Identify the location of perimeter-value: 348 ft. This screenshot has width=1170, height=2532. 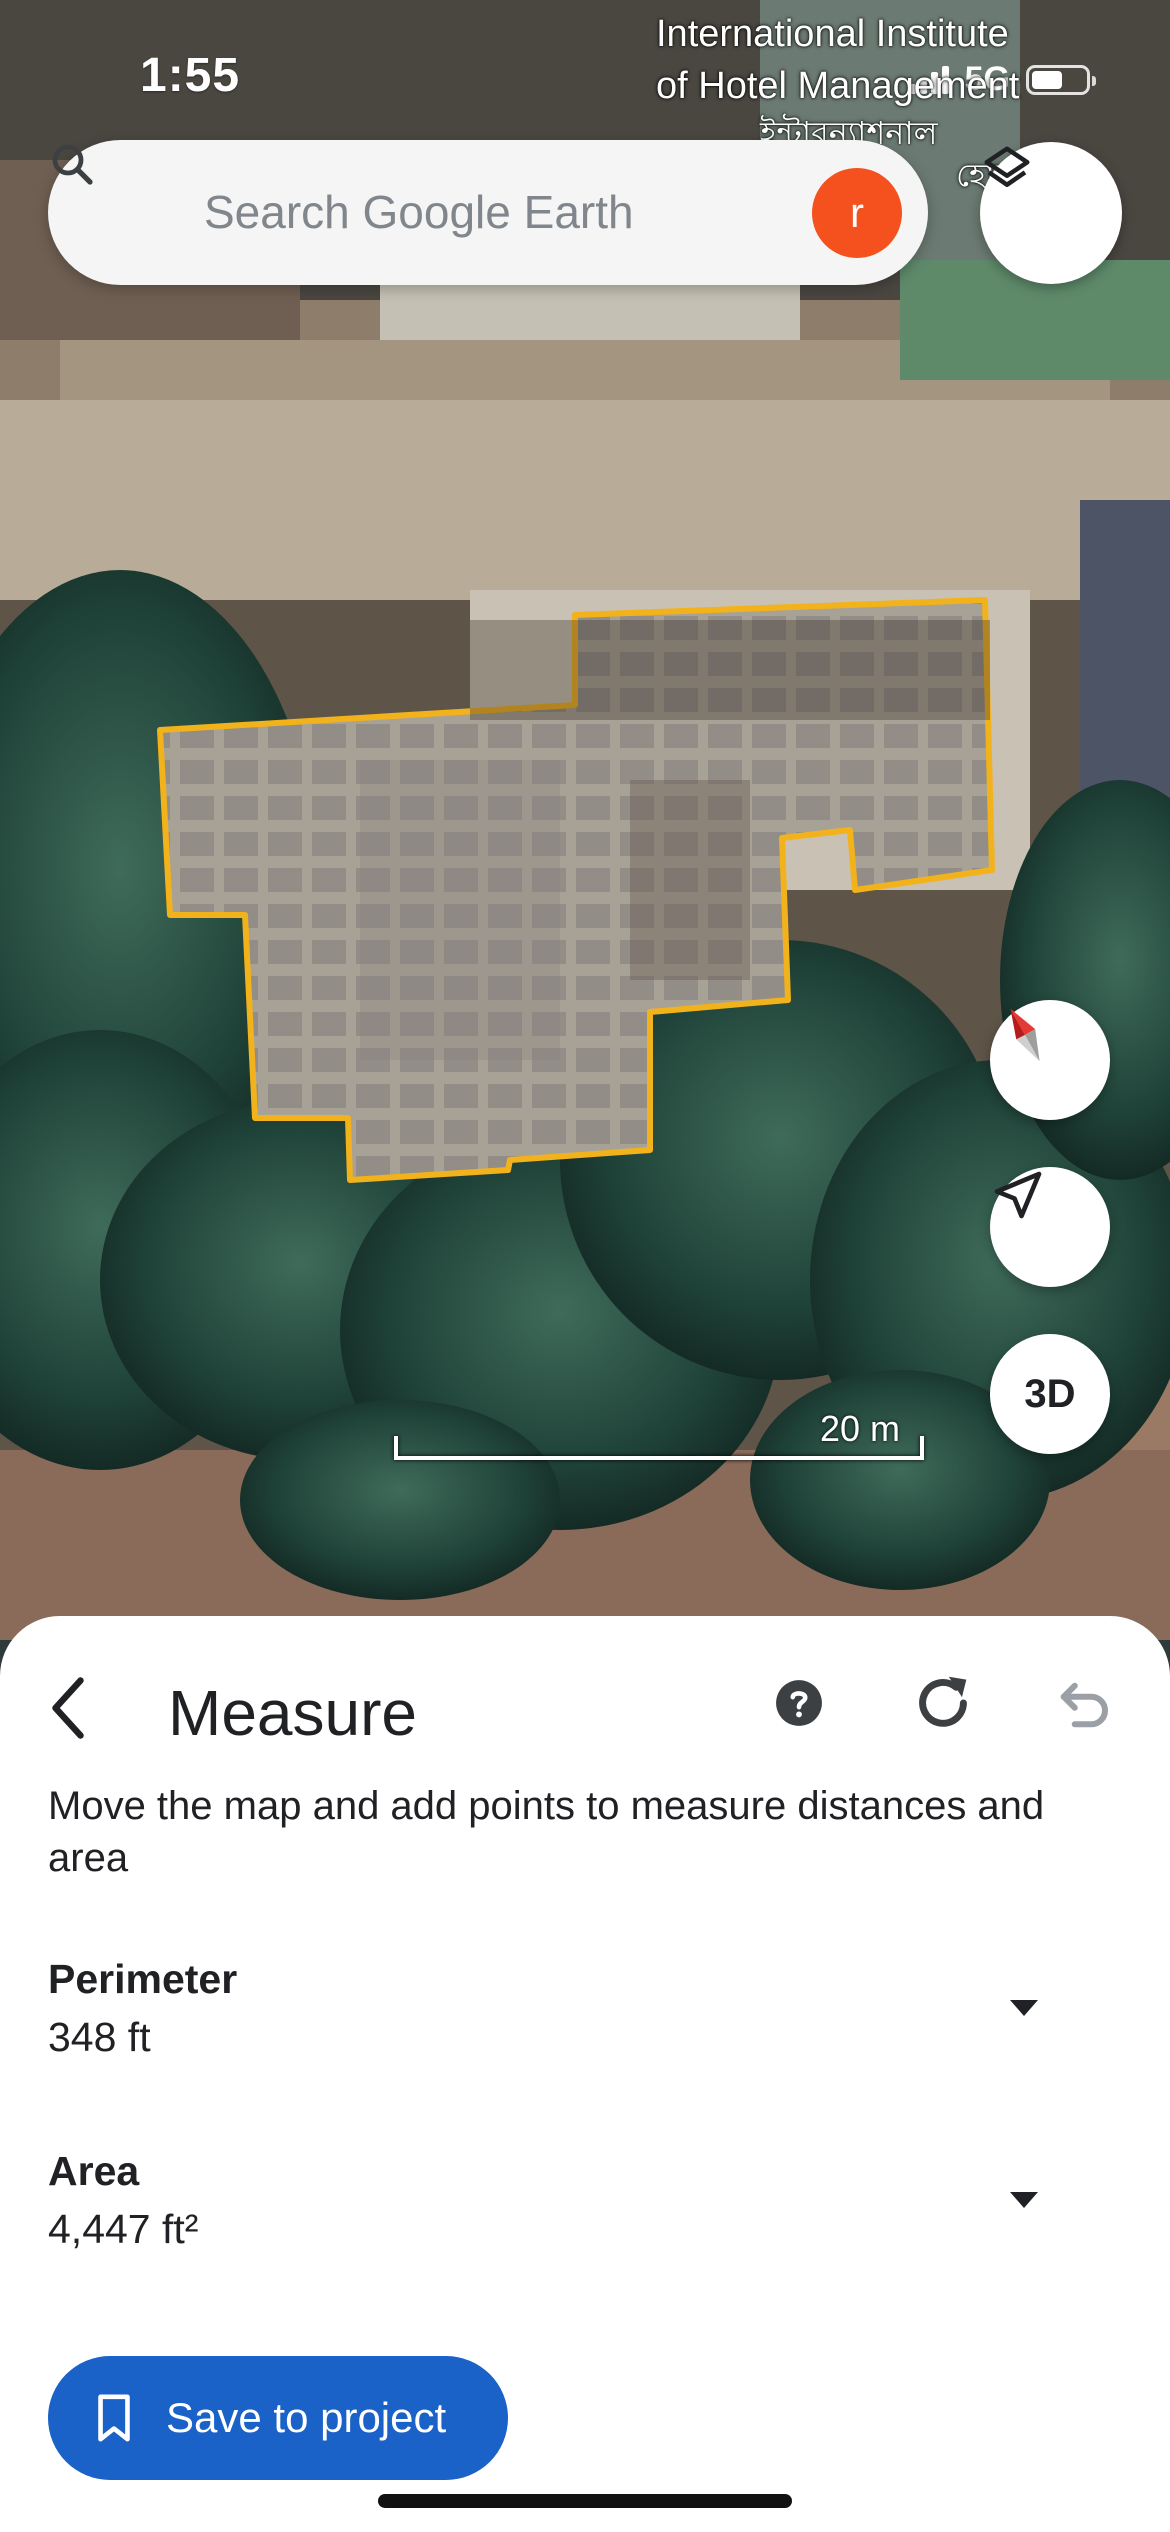
(99, 2037).